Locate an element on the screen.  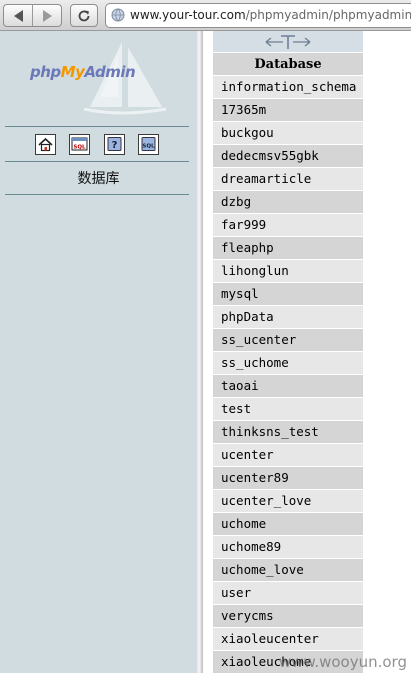
database-table-header: Database is located at coordinates (288, 53).